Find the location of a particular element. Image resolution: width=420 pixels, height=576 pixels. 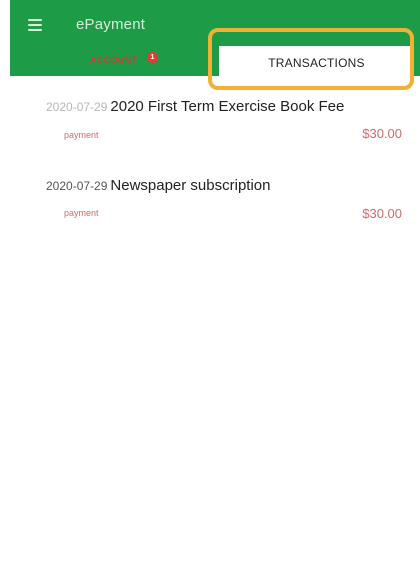

tab-transactions-label: TRANSACTIONS is located at coordinates (316, 63).